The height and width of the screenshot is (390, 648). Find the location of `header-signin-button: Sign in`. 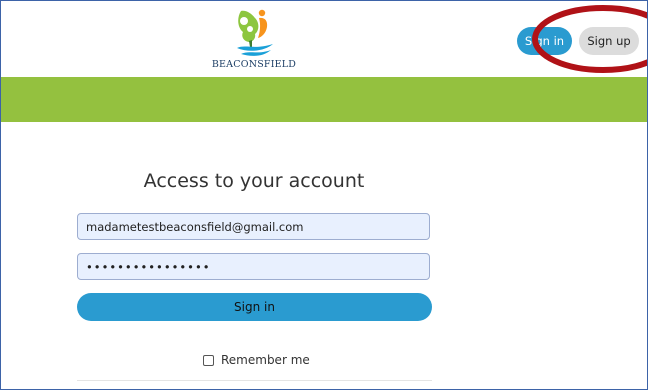

header-signin-button: Sign in is located at coordinates (544, 41).